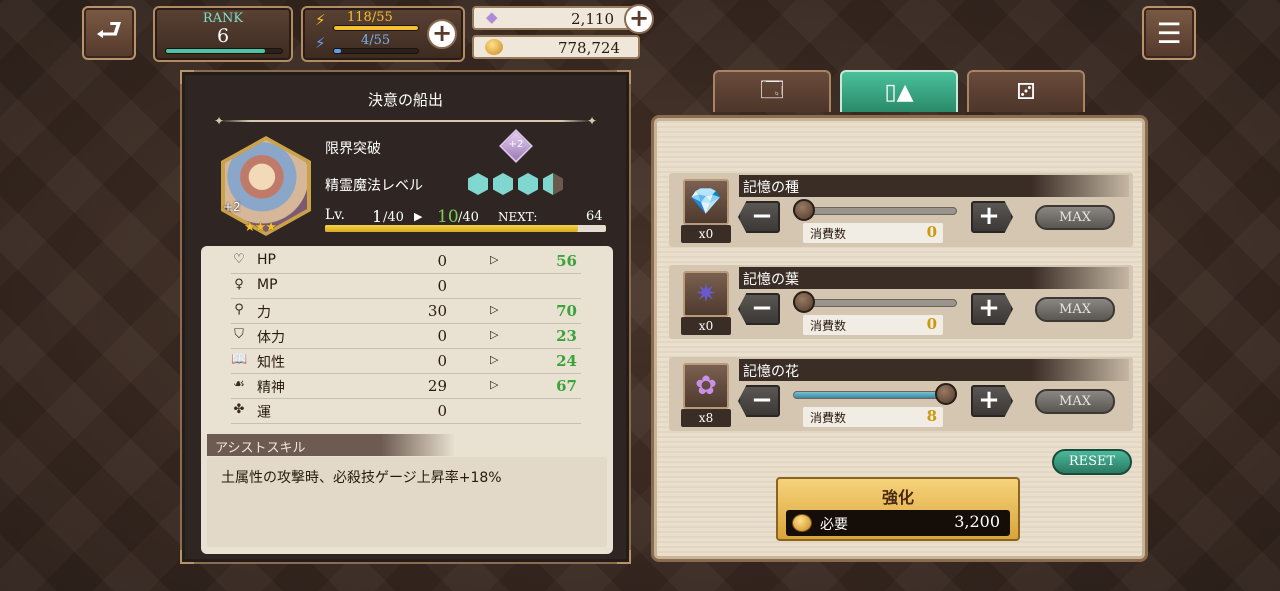 The image size is (1280, 591). What do you see at coordinates (553, 184) in the screenshot?
I see `spirit-level-half-hex-icon` at bounding box center [553, 184].